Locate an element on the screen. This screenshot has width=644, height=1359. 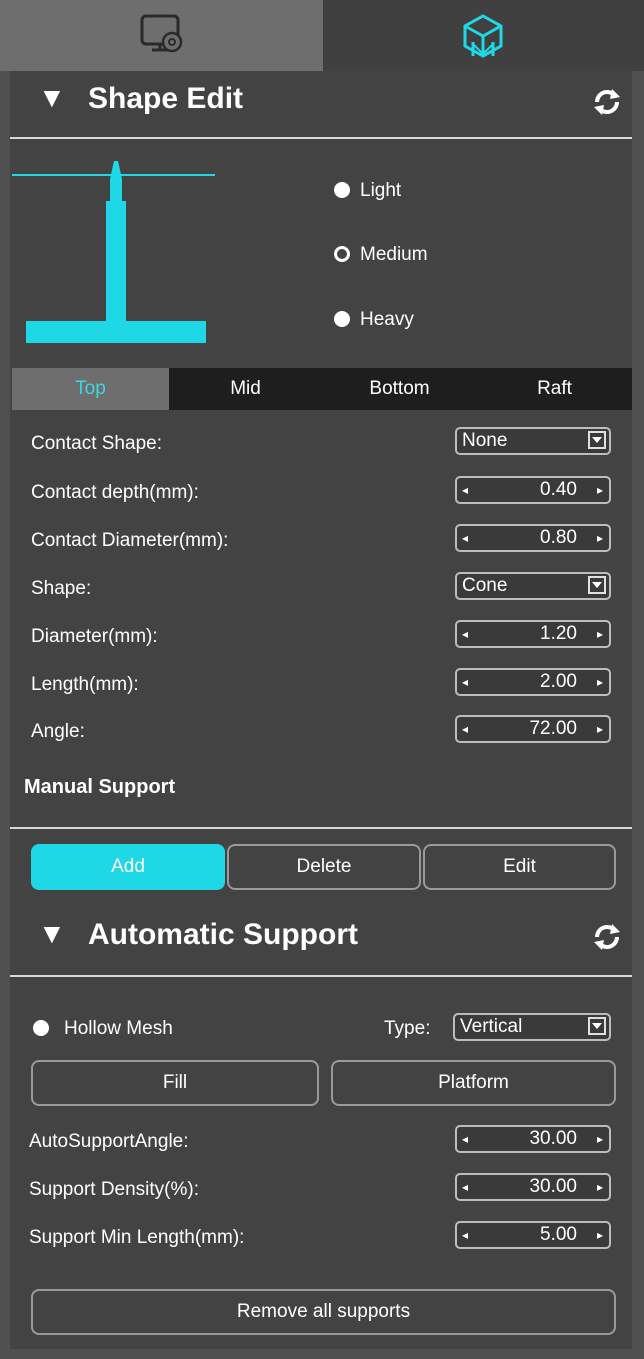
auto-support-angle-stepper: ◂ 30.00 ▸ is located at coordinates (533, 1139).